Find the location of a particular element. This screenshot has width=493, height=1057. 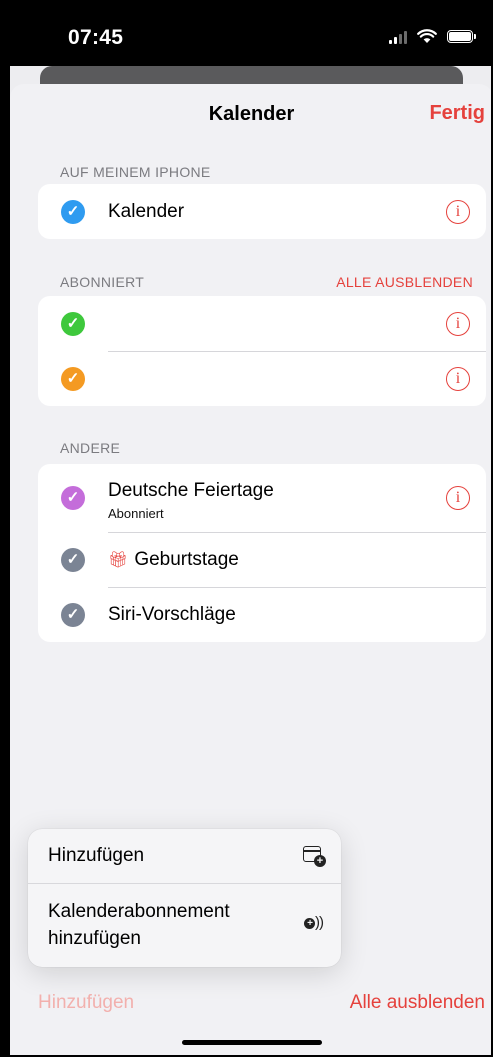

group-subscribed: ✓ i ✓ i is located at coordinates (262, 351).